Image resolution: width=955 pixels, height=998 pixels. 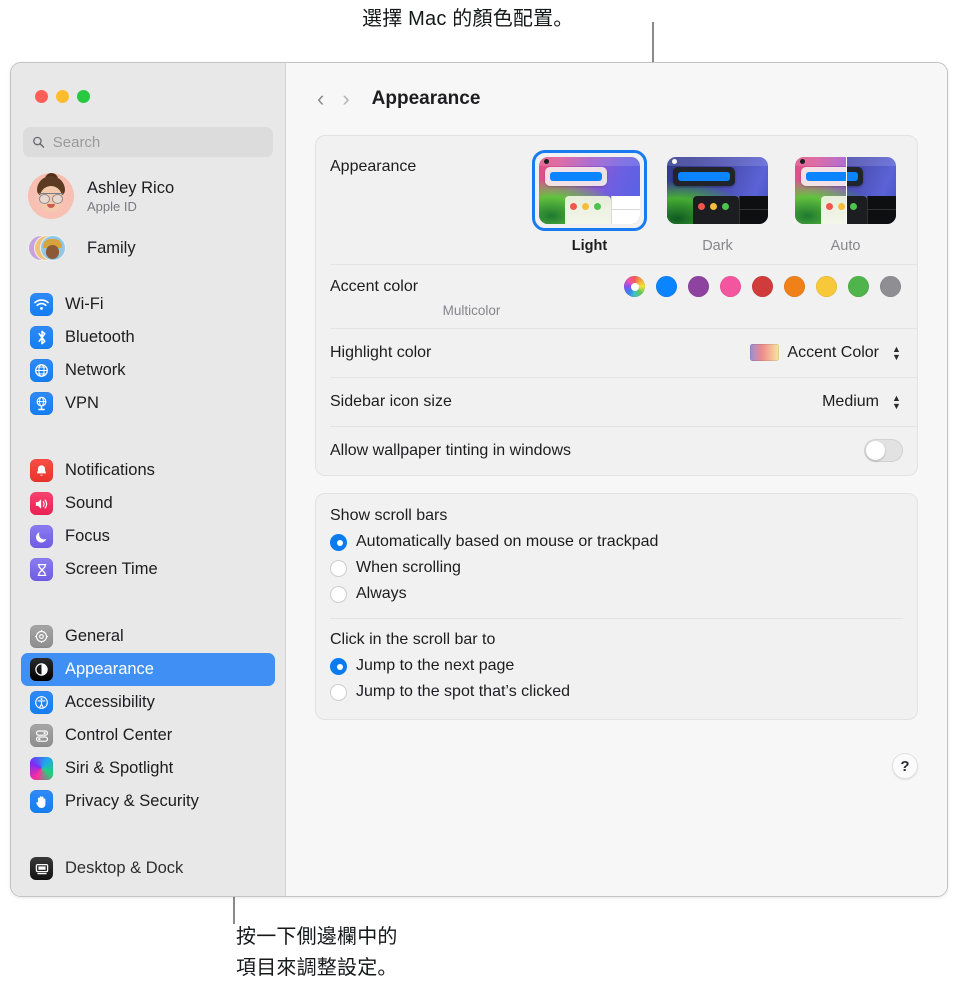 What do you see at coordinates (148, 801) in the screenshot?
I see `sidebar-item-privacy-security: Privacy & Security` at bounding box center [148, 801].